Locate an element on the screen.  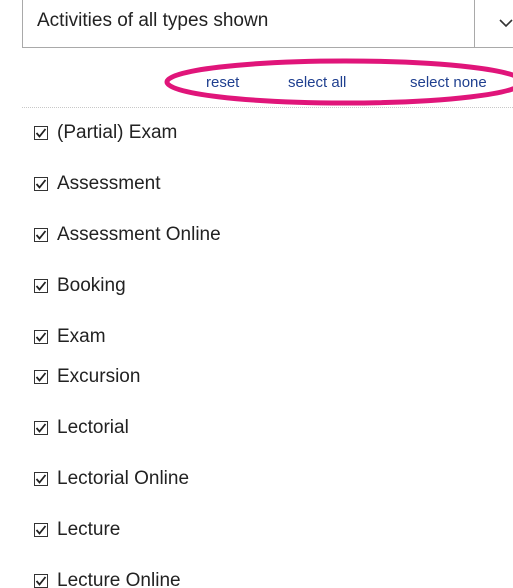
activity-type-label: Exam is located at coordinates (81, 336).